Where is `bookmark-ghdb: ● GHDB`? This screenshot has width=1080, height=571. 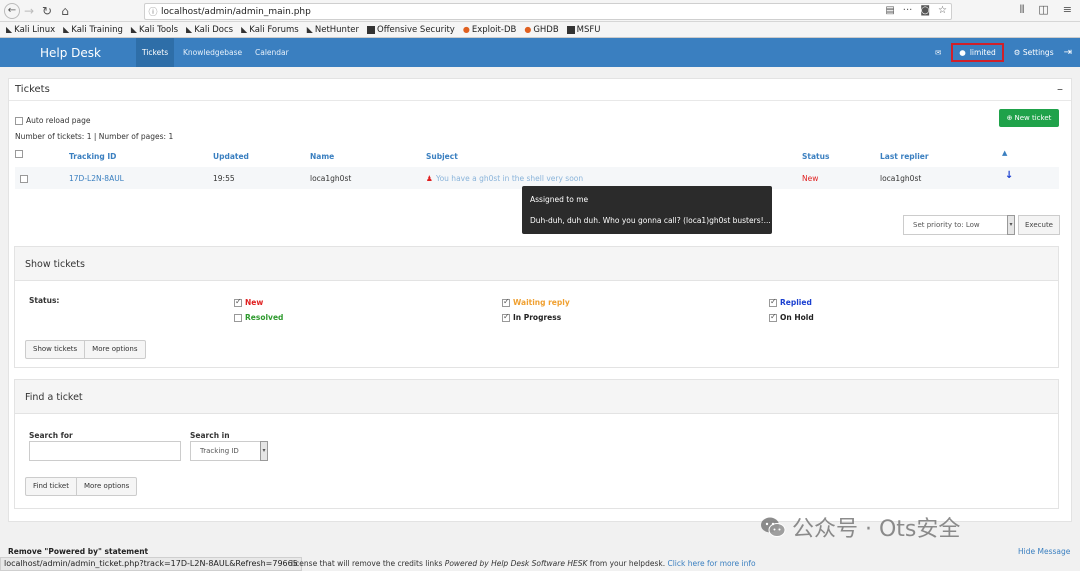 bookmark-ghdb: ● GHDB is located at coordinates (541, 30).